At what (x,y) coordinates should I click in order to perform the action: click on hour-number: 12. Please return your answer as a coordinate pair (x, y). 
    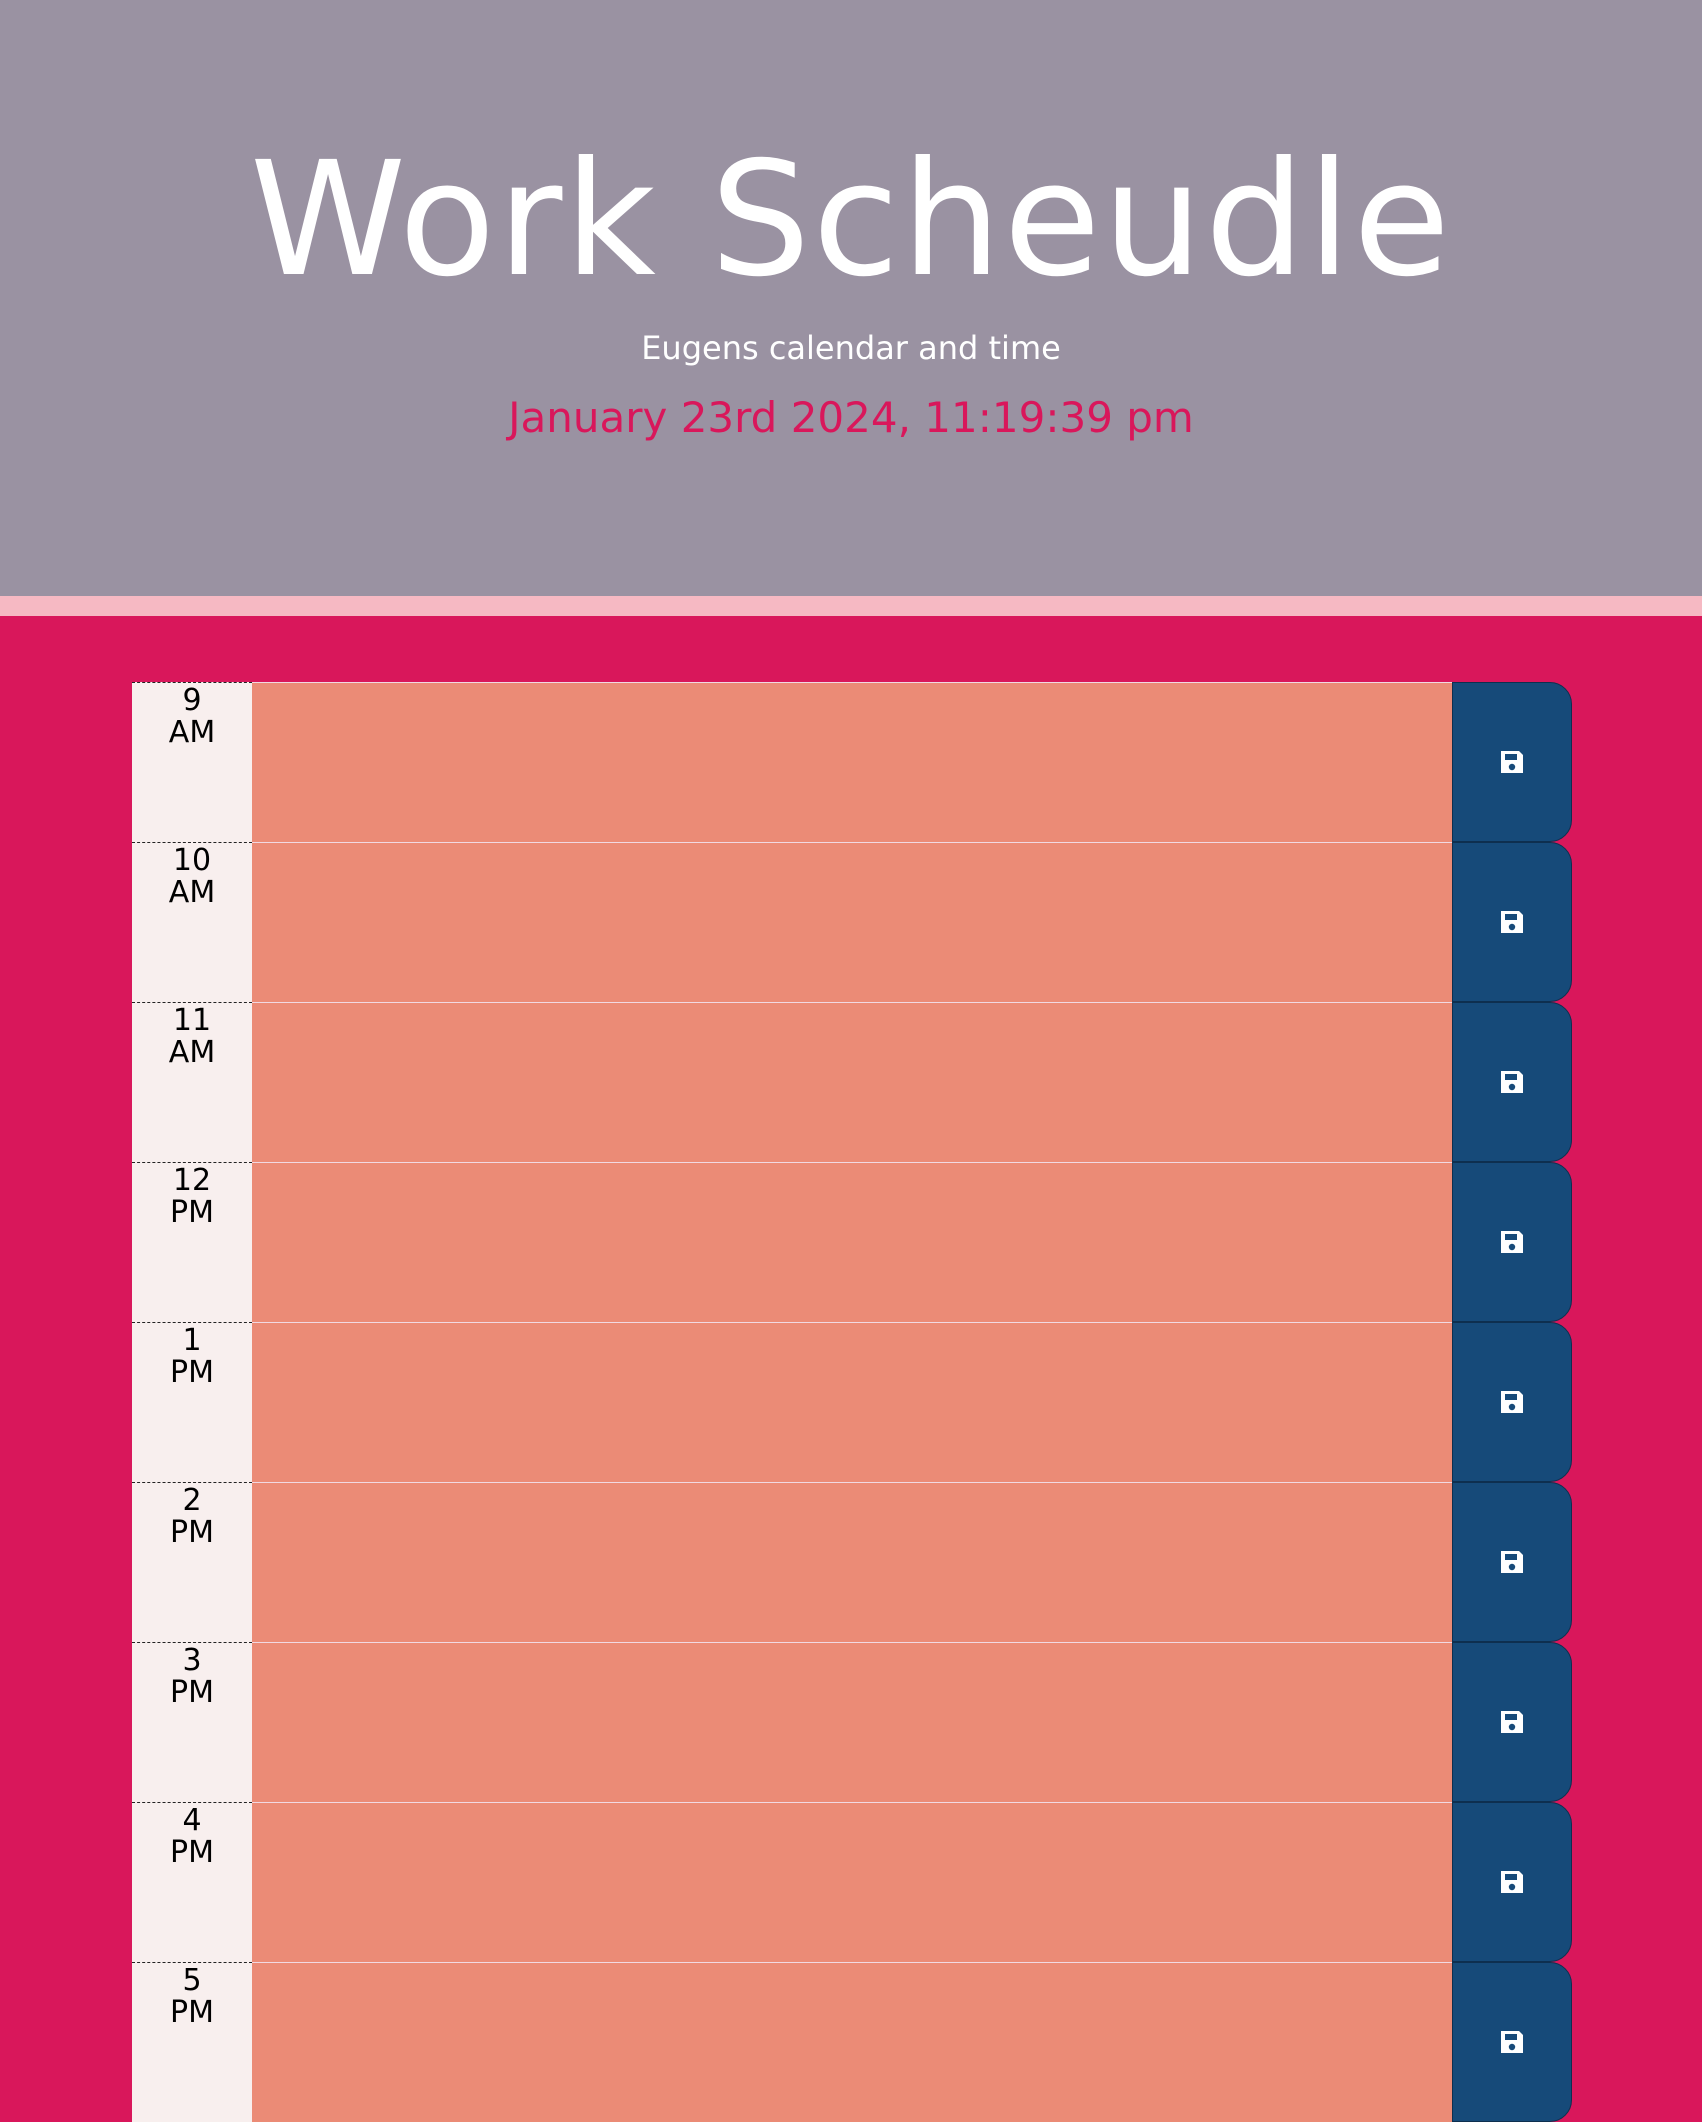
    Looking at the image, I should click on (192, 1180).